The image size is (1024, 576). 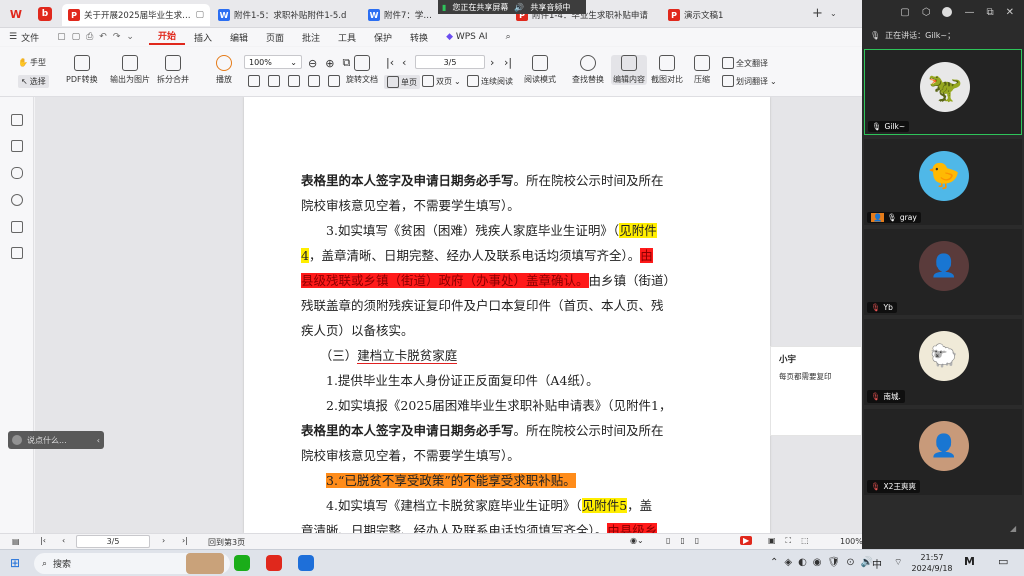 I want to click on read-mode-button: 阅读模式, so click(x=540, y=70).